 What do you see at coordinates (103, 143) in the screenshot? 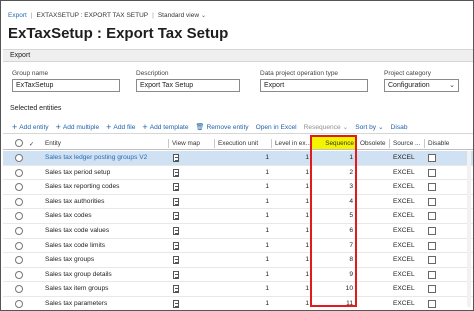
I see `column-header-entity: Entity` at bounding box center [103, 143].